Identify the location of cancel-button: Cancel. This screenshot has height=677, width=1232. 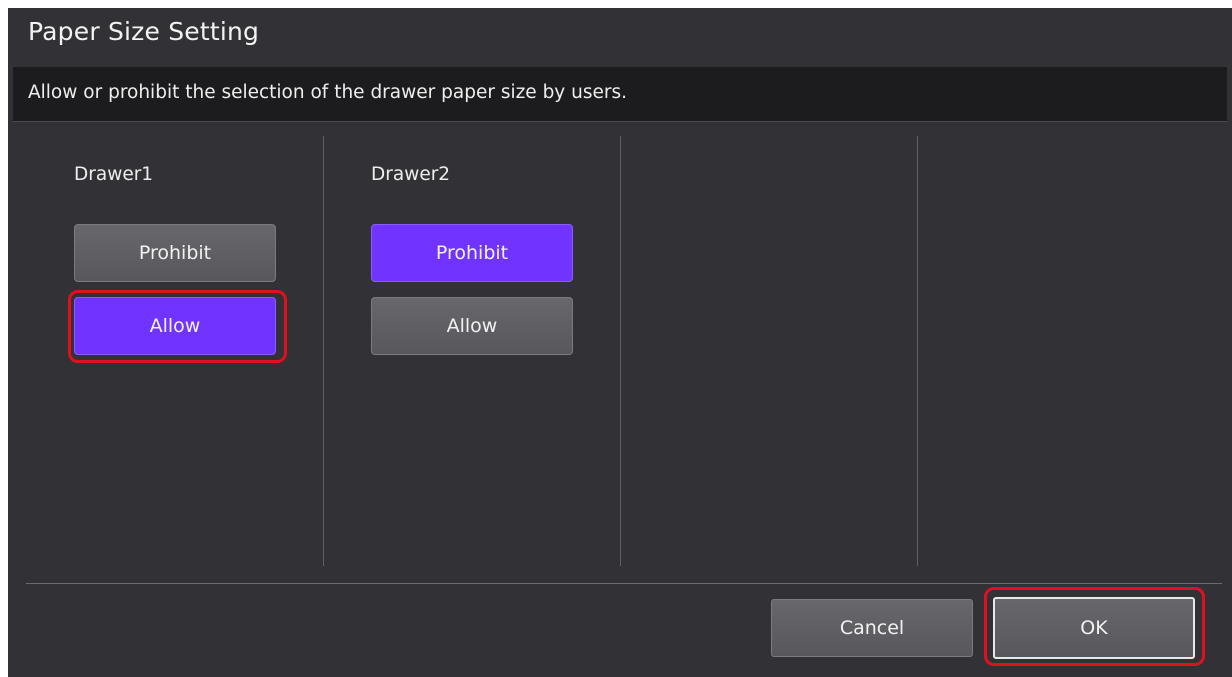
(872, 628).